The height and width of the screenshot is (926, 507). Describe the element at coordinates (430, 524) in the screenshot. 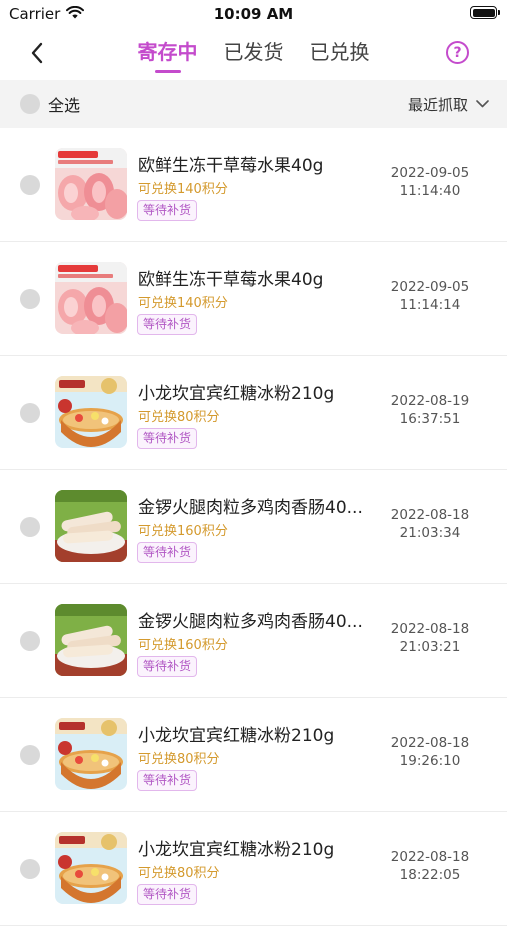

I see `item-timestamp: 2022-08-18 21:03:34` at that location.